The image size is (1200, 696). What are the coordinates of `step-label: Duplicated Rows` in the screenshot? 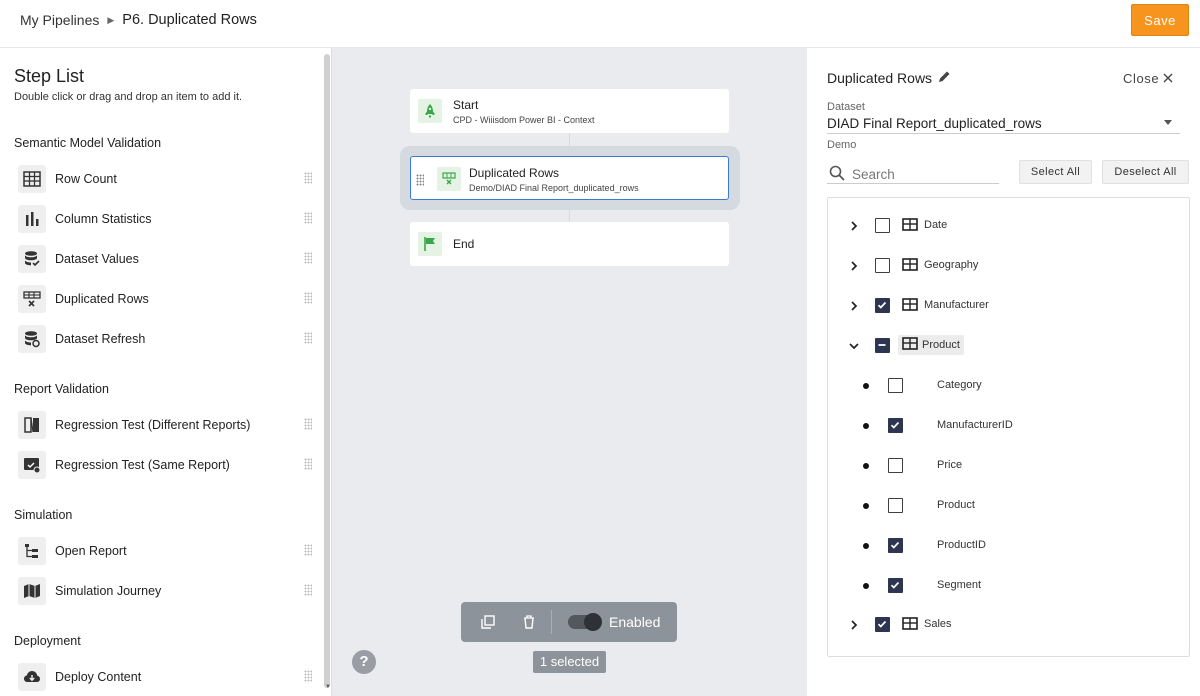 It's located at (102, 299).